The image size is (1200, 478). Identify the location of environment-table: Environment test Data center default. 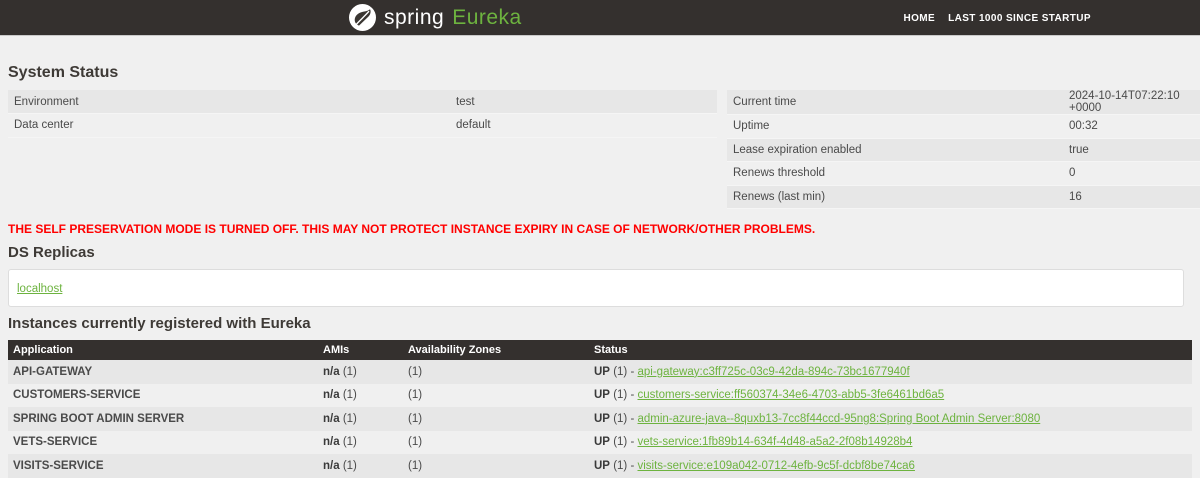
(362, 114).